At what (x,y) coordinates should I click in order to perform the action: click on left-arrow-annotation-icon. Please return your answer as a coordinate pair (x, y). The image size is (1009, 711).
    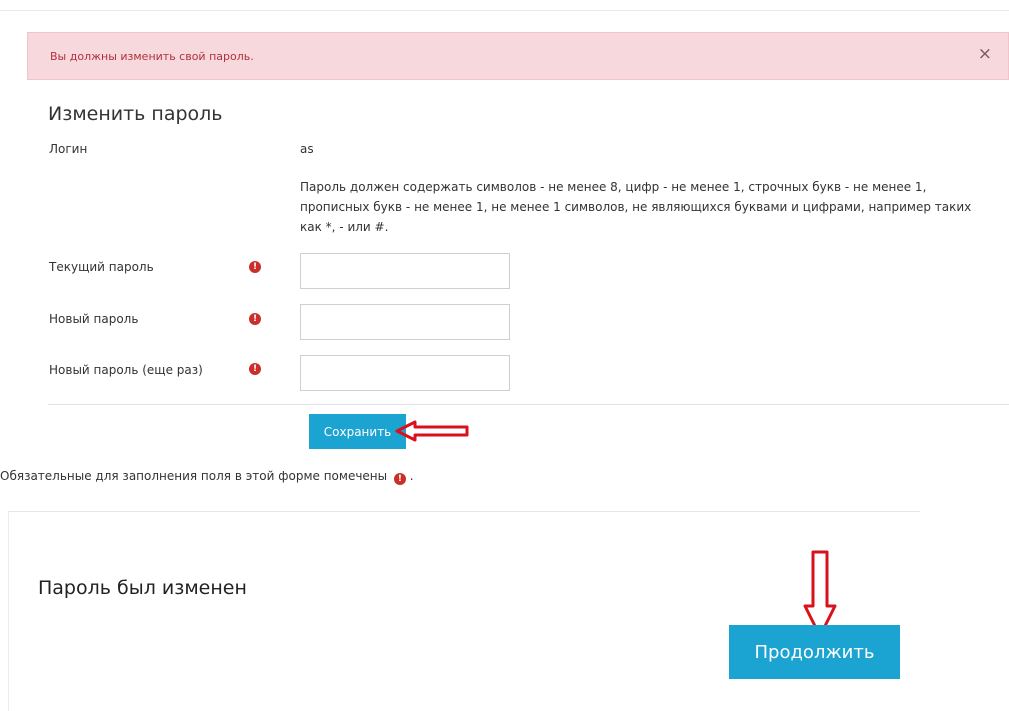
    Looking at the image, I should click on (432, 431).